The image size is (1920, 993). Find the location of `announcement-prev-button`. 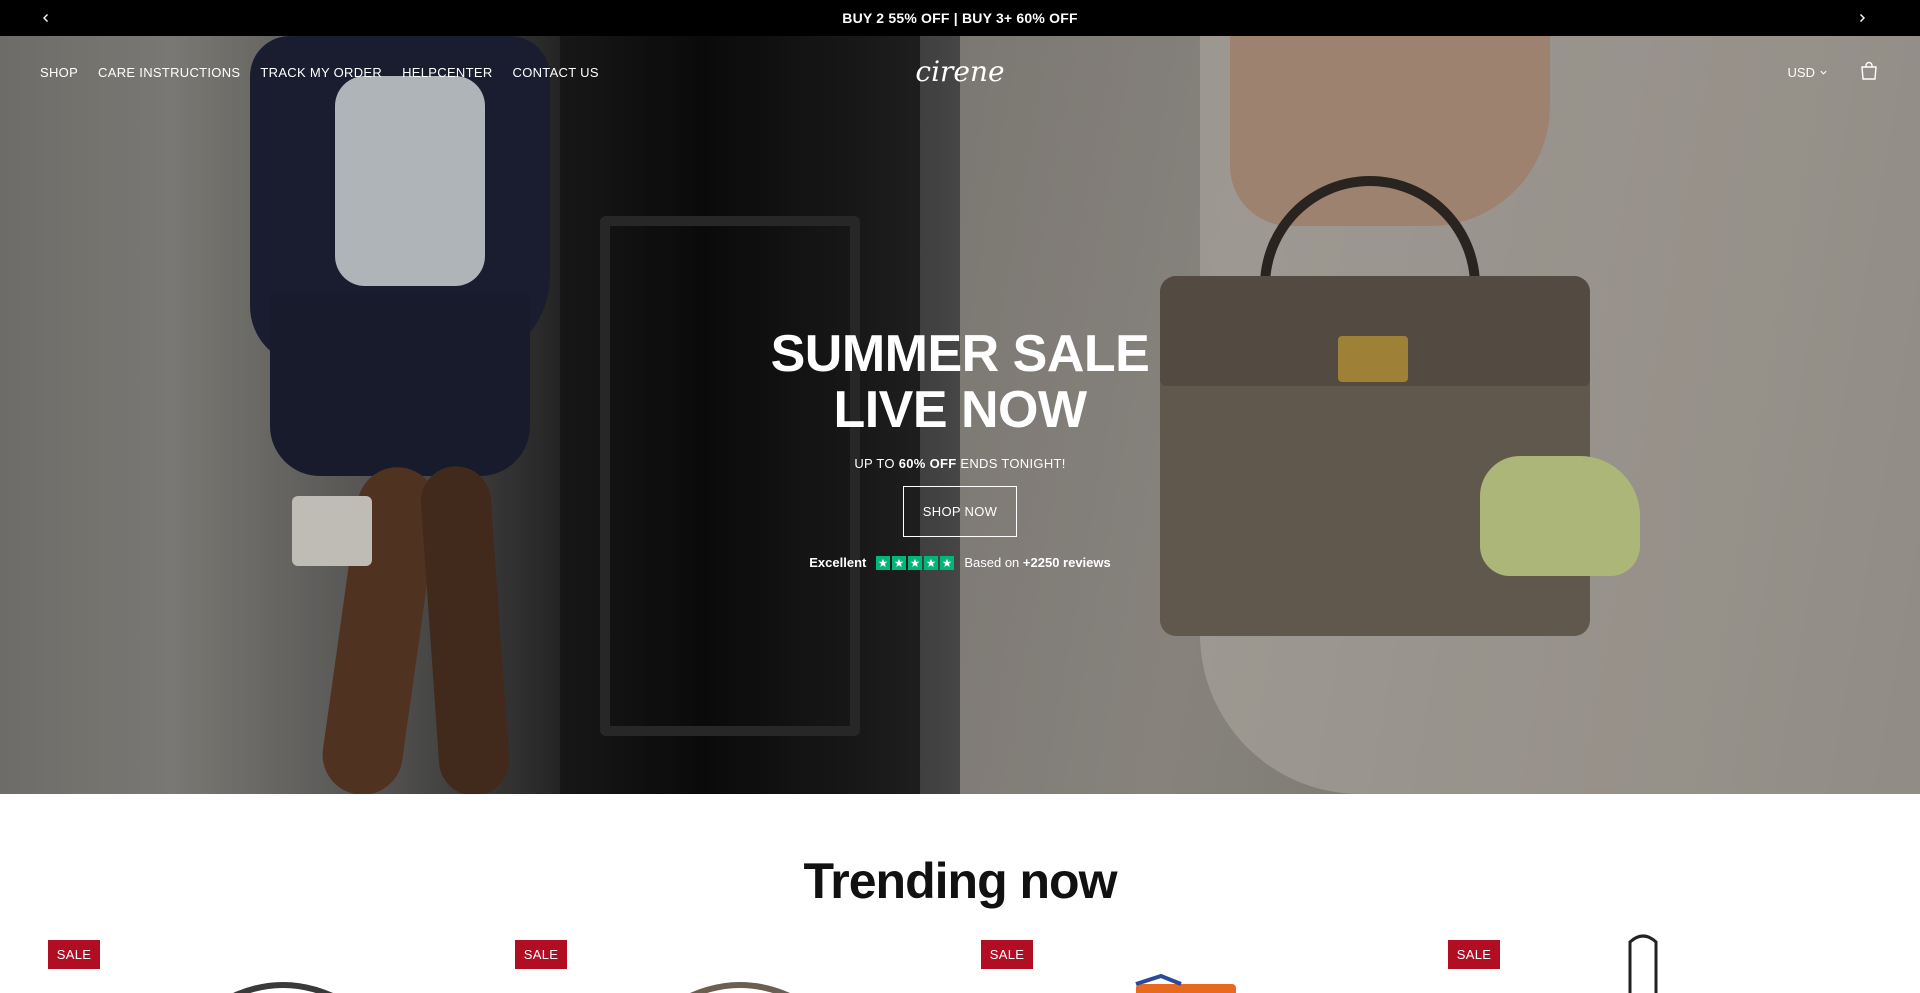

announcement-prev-button is located at coordinates (46, 18).